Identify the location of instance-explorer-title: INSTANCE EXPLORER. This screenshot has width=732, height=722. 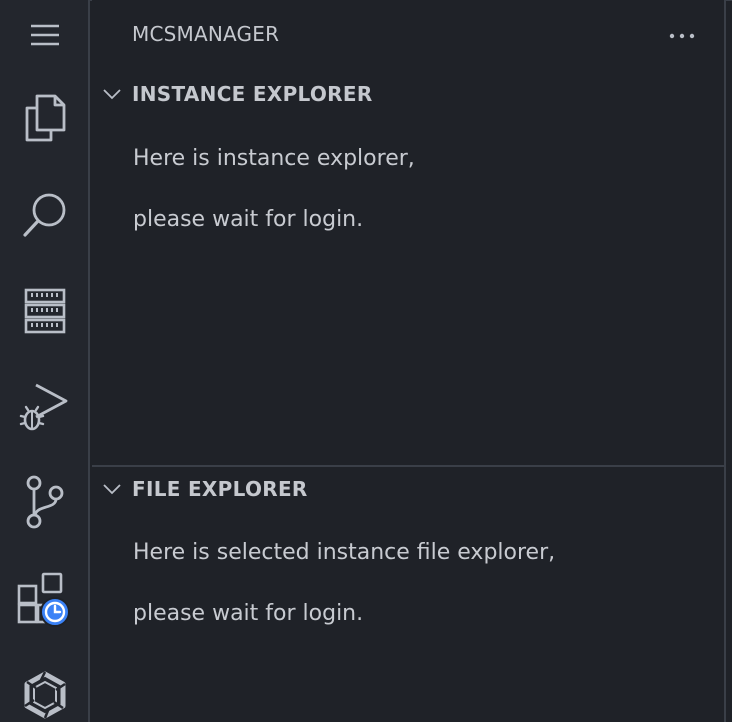
(252, 94).